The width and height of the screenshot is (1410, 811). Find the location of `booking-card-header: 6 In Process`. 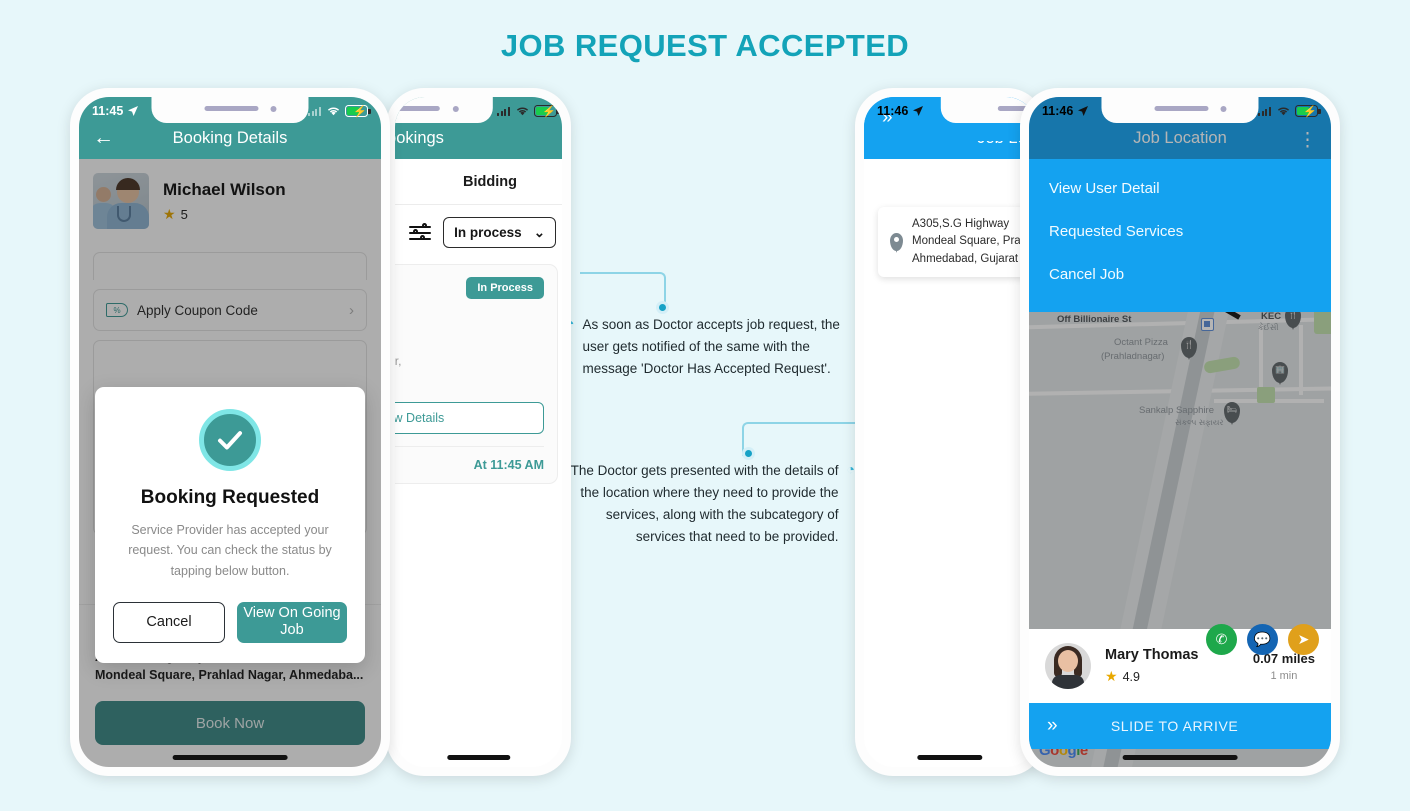

booking-card-header: 6 In Process is located at coordinates (469, 288).